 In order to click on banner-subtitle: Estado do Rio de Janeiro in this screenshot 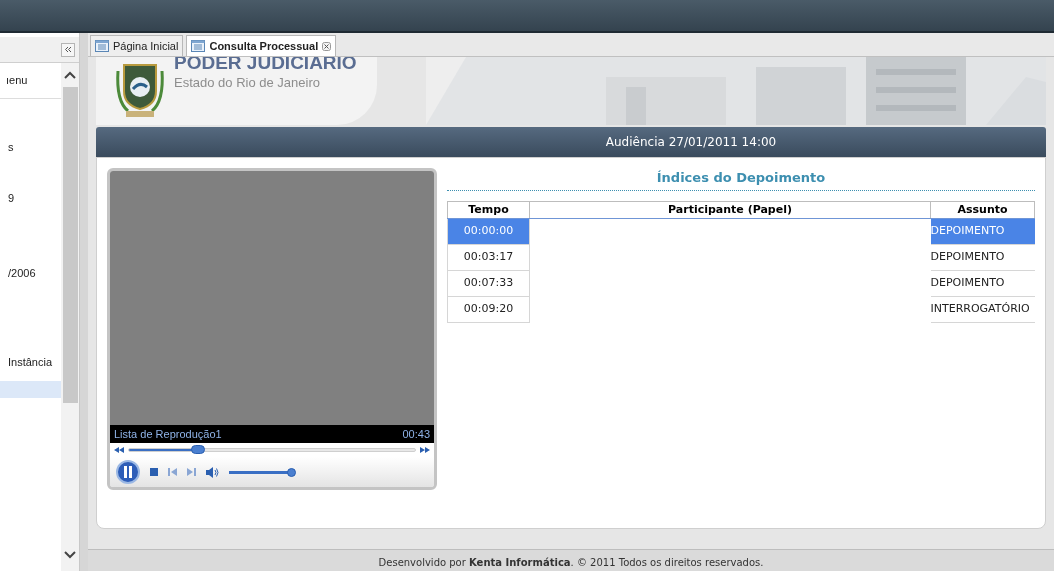, I will do `click(247, 83)`.